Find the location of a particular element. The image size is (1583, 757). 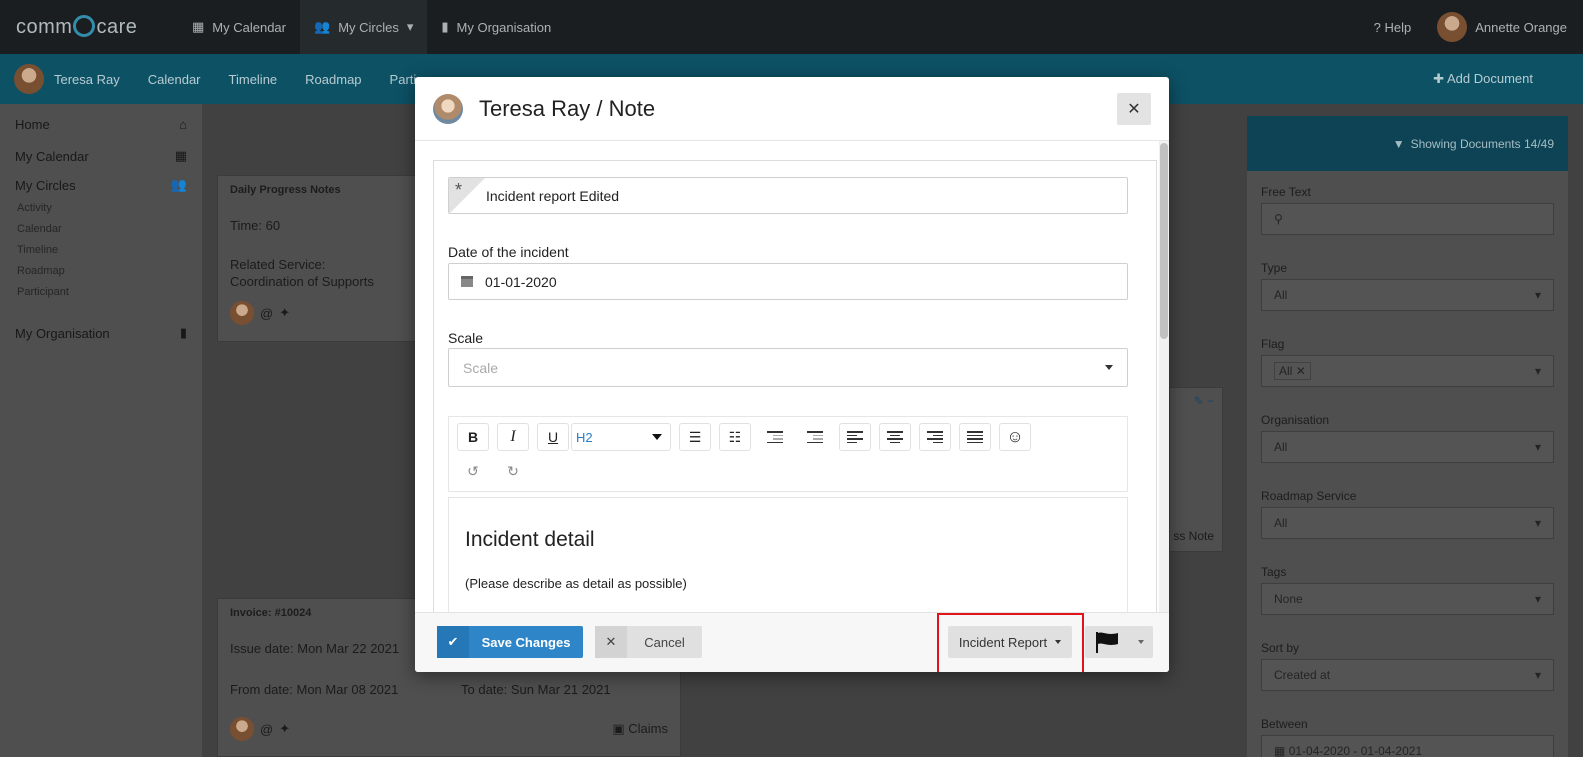

undo-button: ↺ is located at coordinates (473, 471).